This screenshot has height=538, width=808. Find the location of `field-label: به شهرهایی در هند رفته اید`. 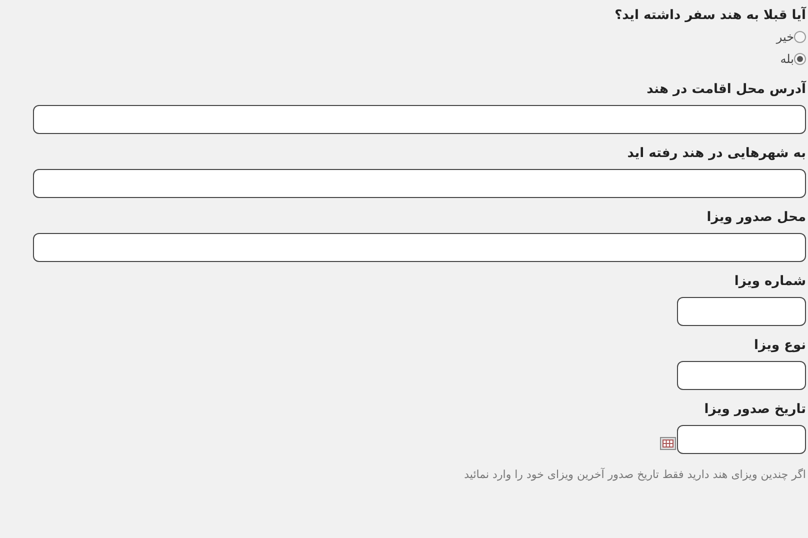

field-label: به شهرهایی در هند رفته اید is located at coordinates (716, 154).